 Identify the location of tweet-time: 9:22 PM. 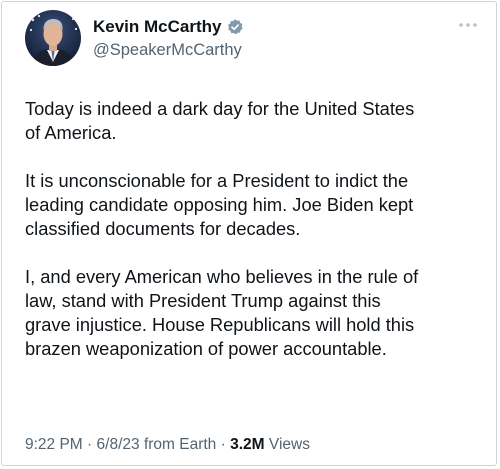
(54, 444).